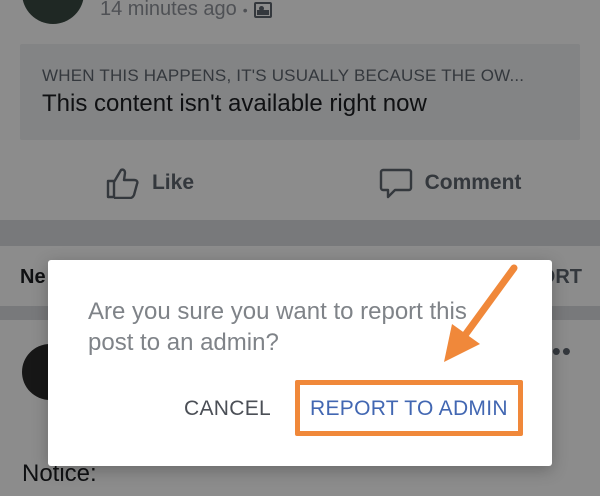 Image resolution: width=600 pixels, height=496 pixels. I want to click on annotation-arrow-icon, so click(481, 313).